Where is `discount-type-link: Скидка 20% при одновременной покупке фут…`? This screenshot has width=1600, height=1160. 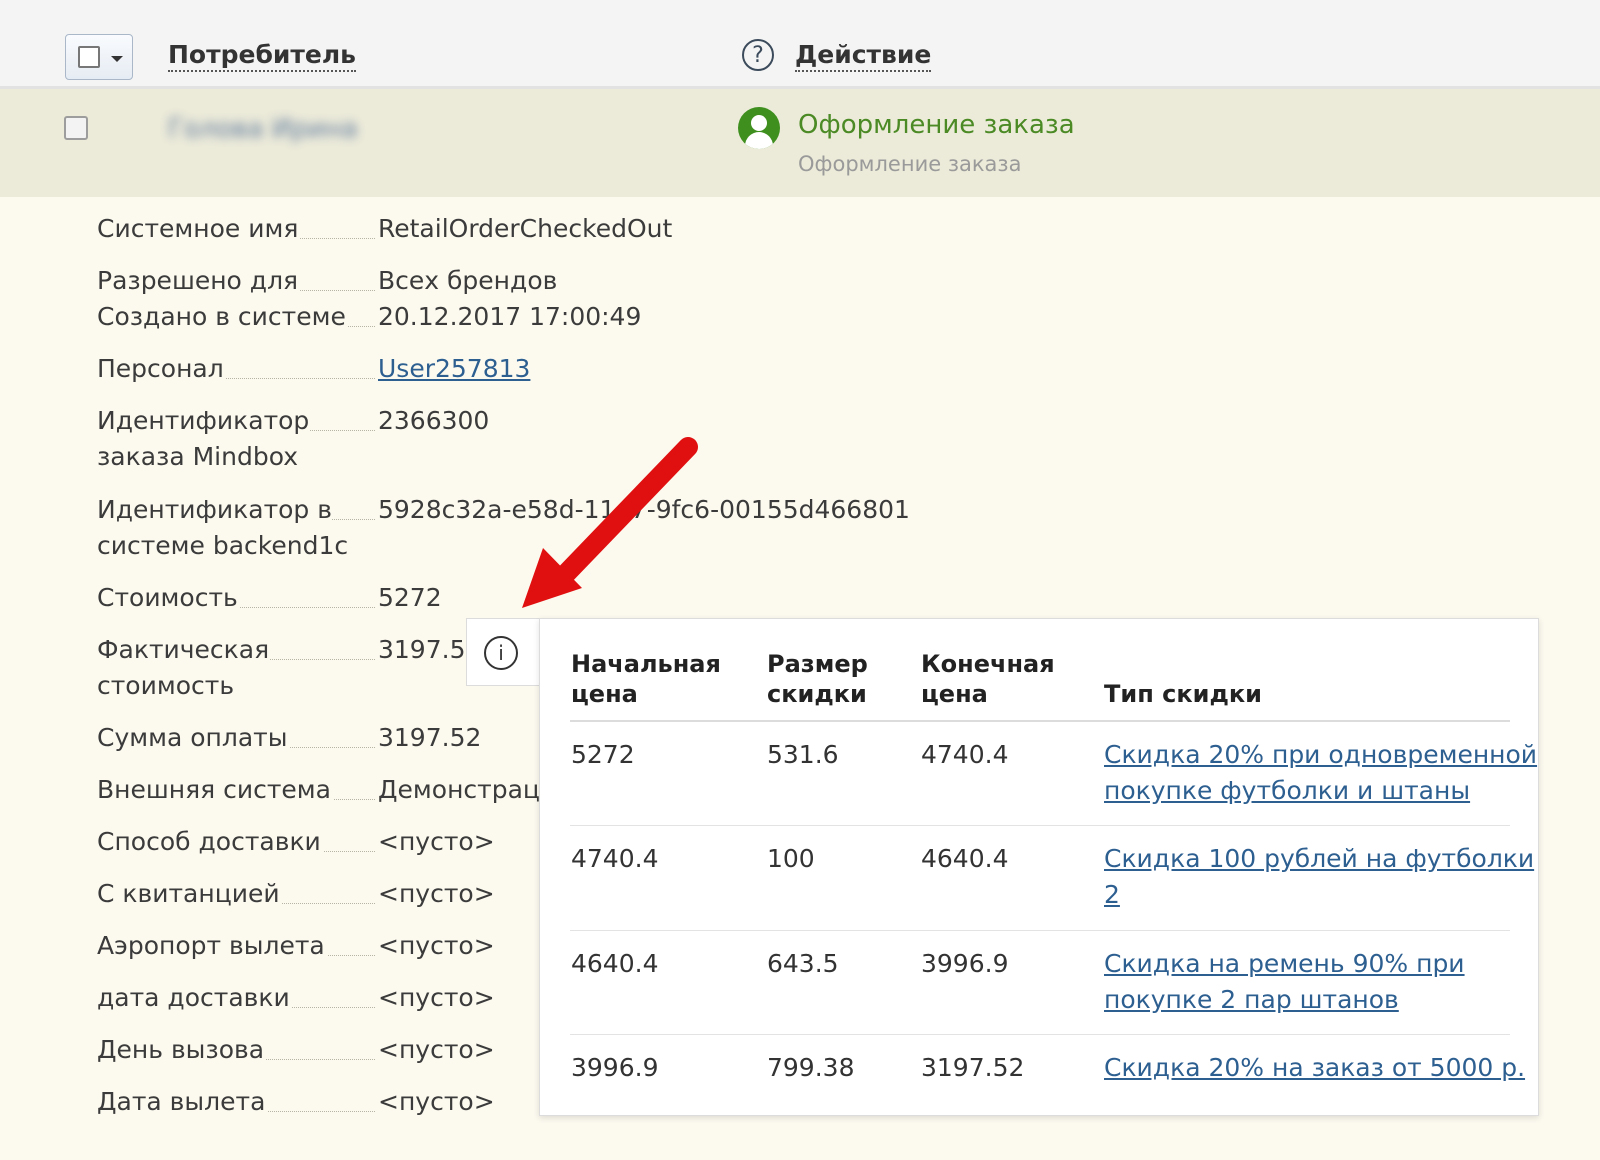 discount-type-link: Скидка 20% при одновременной покупке фут… is located at coordinates (1320, 773).